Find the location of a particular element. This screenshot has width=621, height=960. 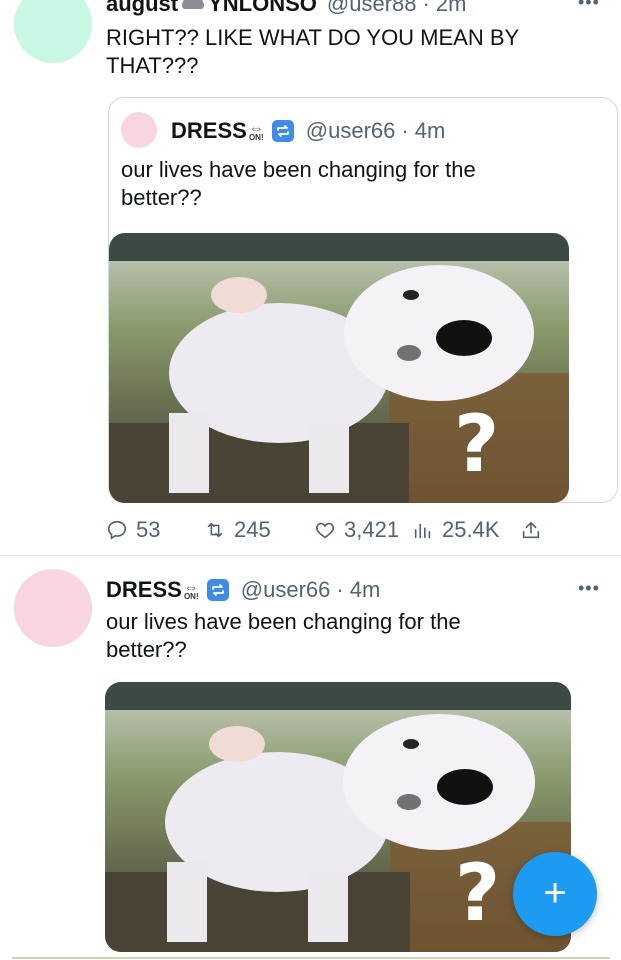

reply-count: 53 is located at coordinates (148, 529).